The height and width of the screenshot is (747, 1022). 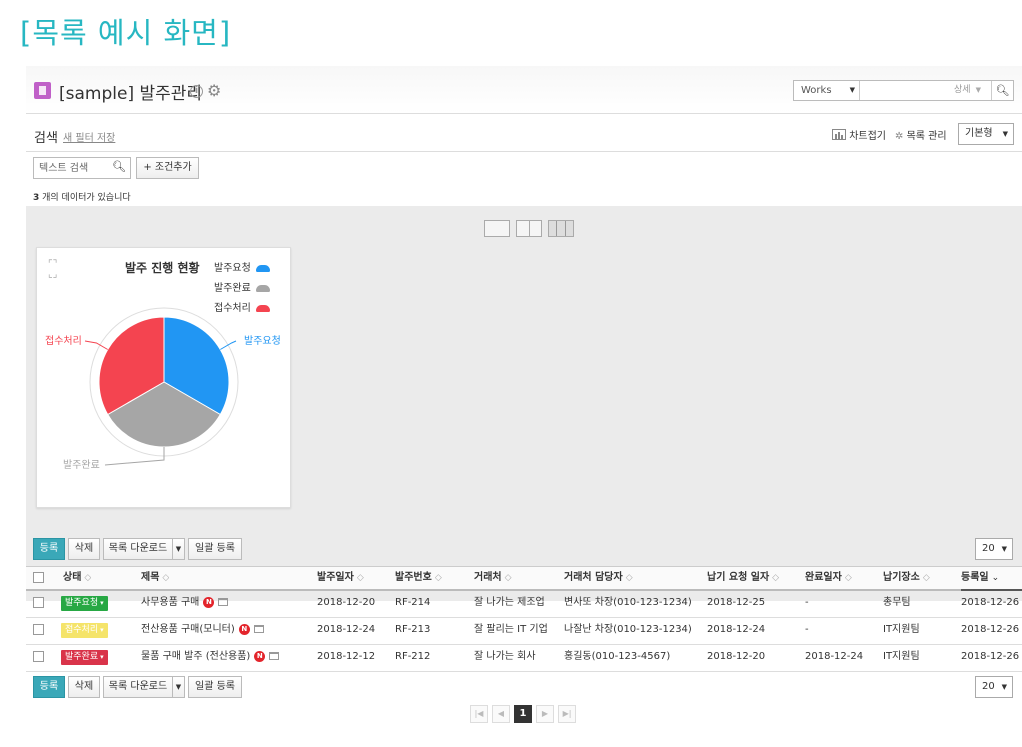 What do you see at coordinates (545, 714) in the screenshot?
I see `next-page-icon: ▶` at bounding box center [545, 714].